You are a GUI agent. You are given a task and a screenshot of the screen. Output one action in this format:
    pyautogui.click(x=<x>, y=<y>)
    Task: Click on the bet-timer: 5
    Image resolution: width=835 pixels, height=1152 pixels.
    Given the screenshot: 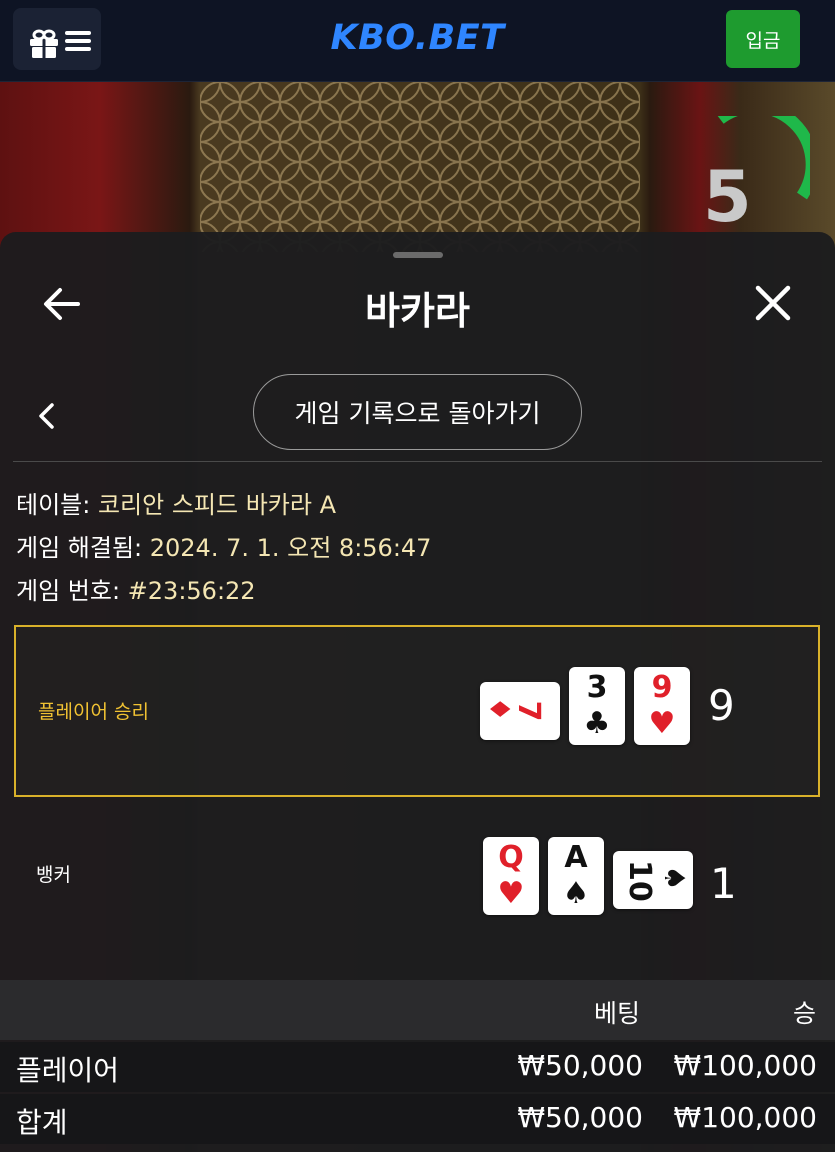 What is the action you would take?
    pyautogui.click(x=727, y=197)
    